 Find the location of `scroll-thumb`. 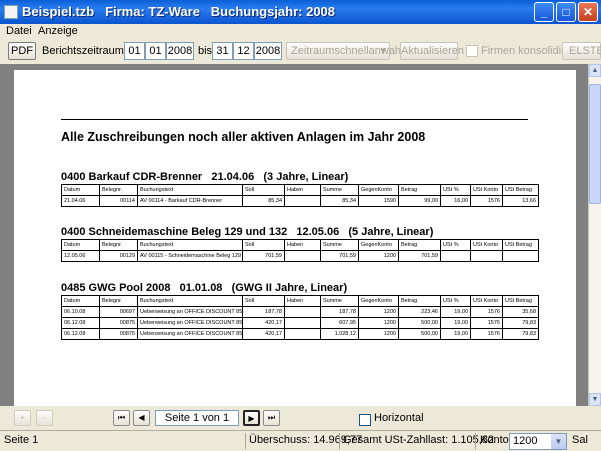

scroll-thumb is located at coordinates (595, 144).